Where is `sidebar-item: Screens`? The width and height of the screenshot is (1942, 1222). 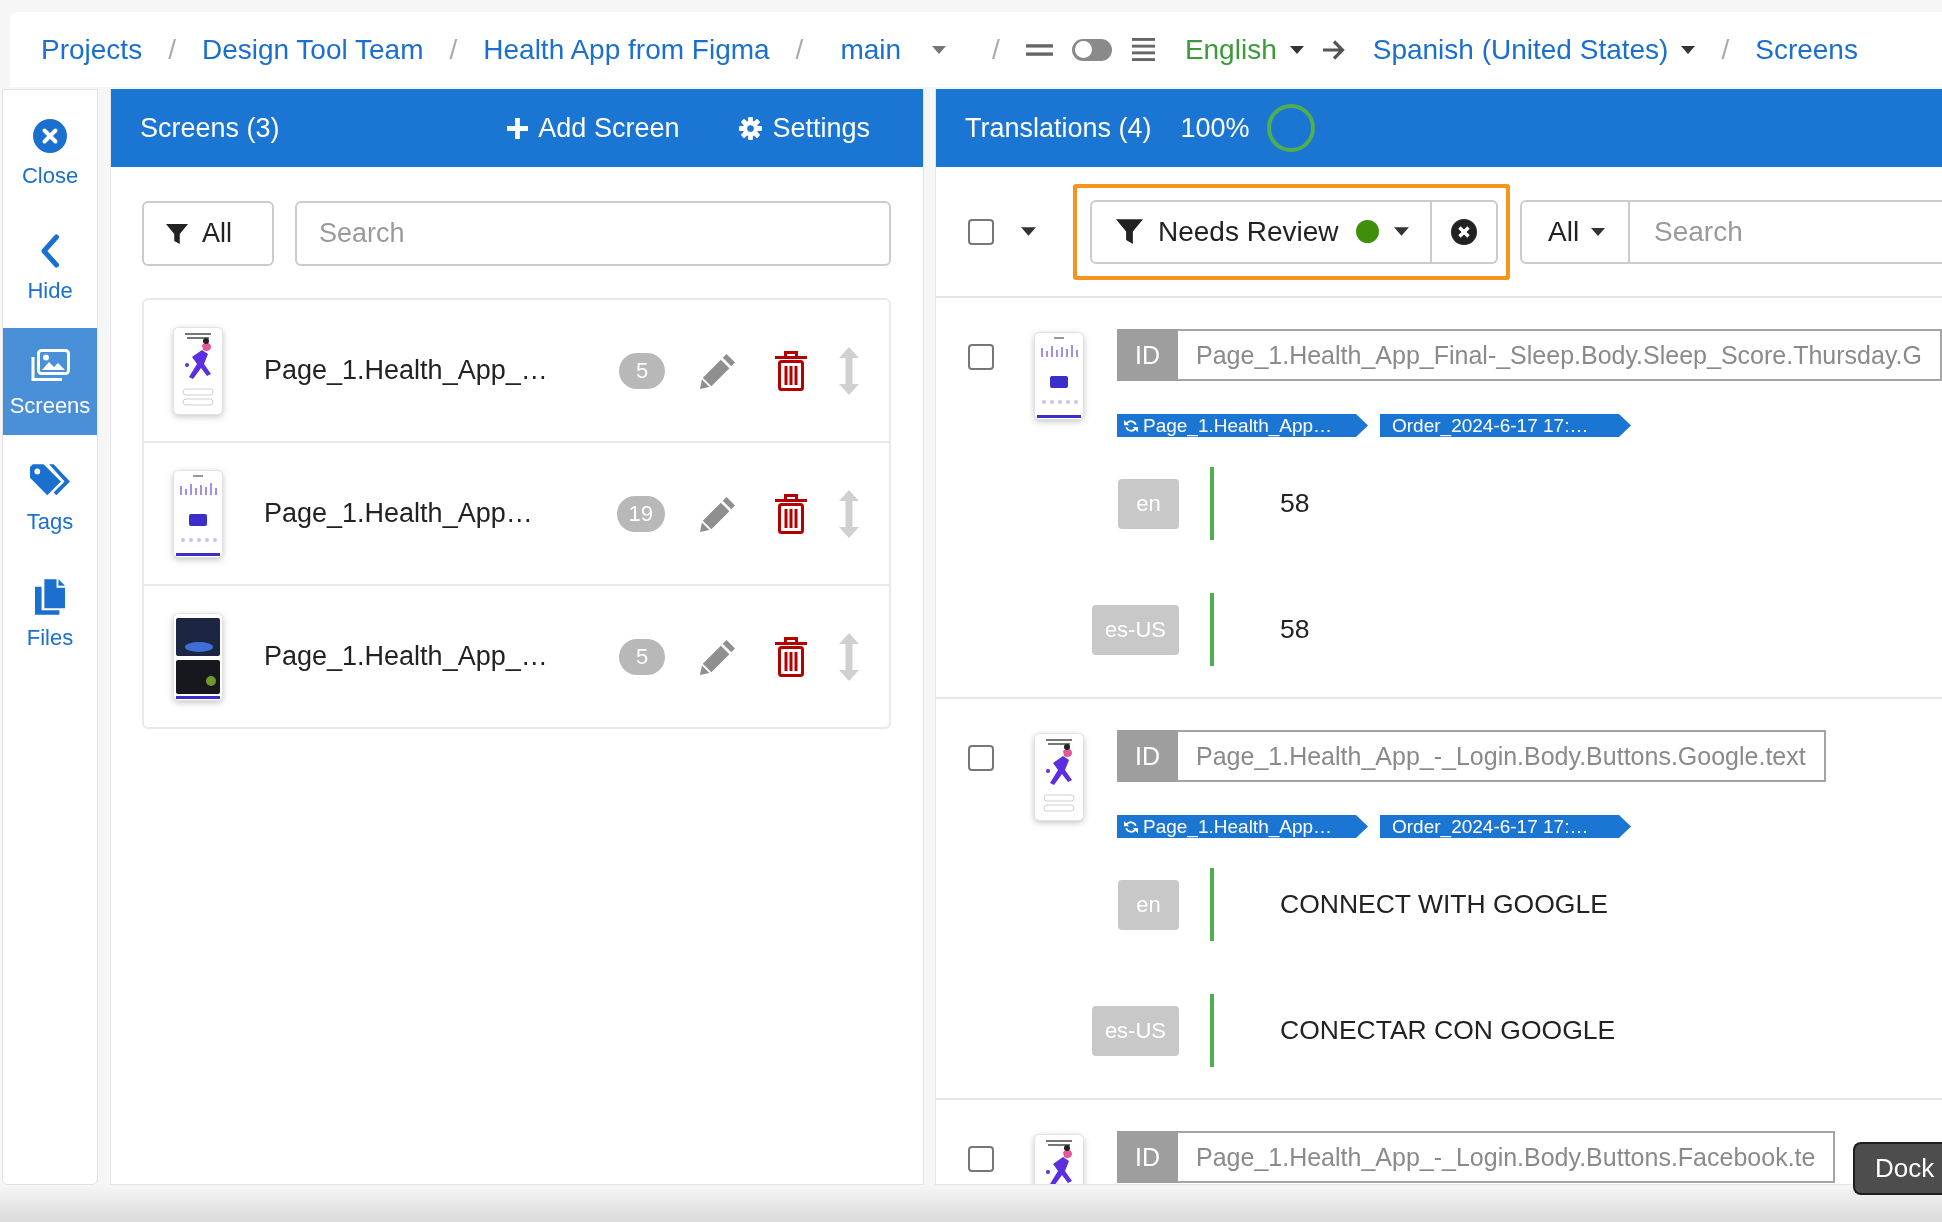
sidebar-item: Screens is located at coordinates (50, 381).